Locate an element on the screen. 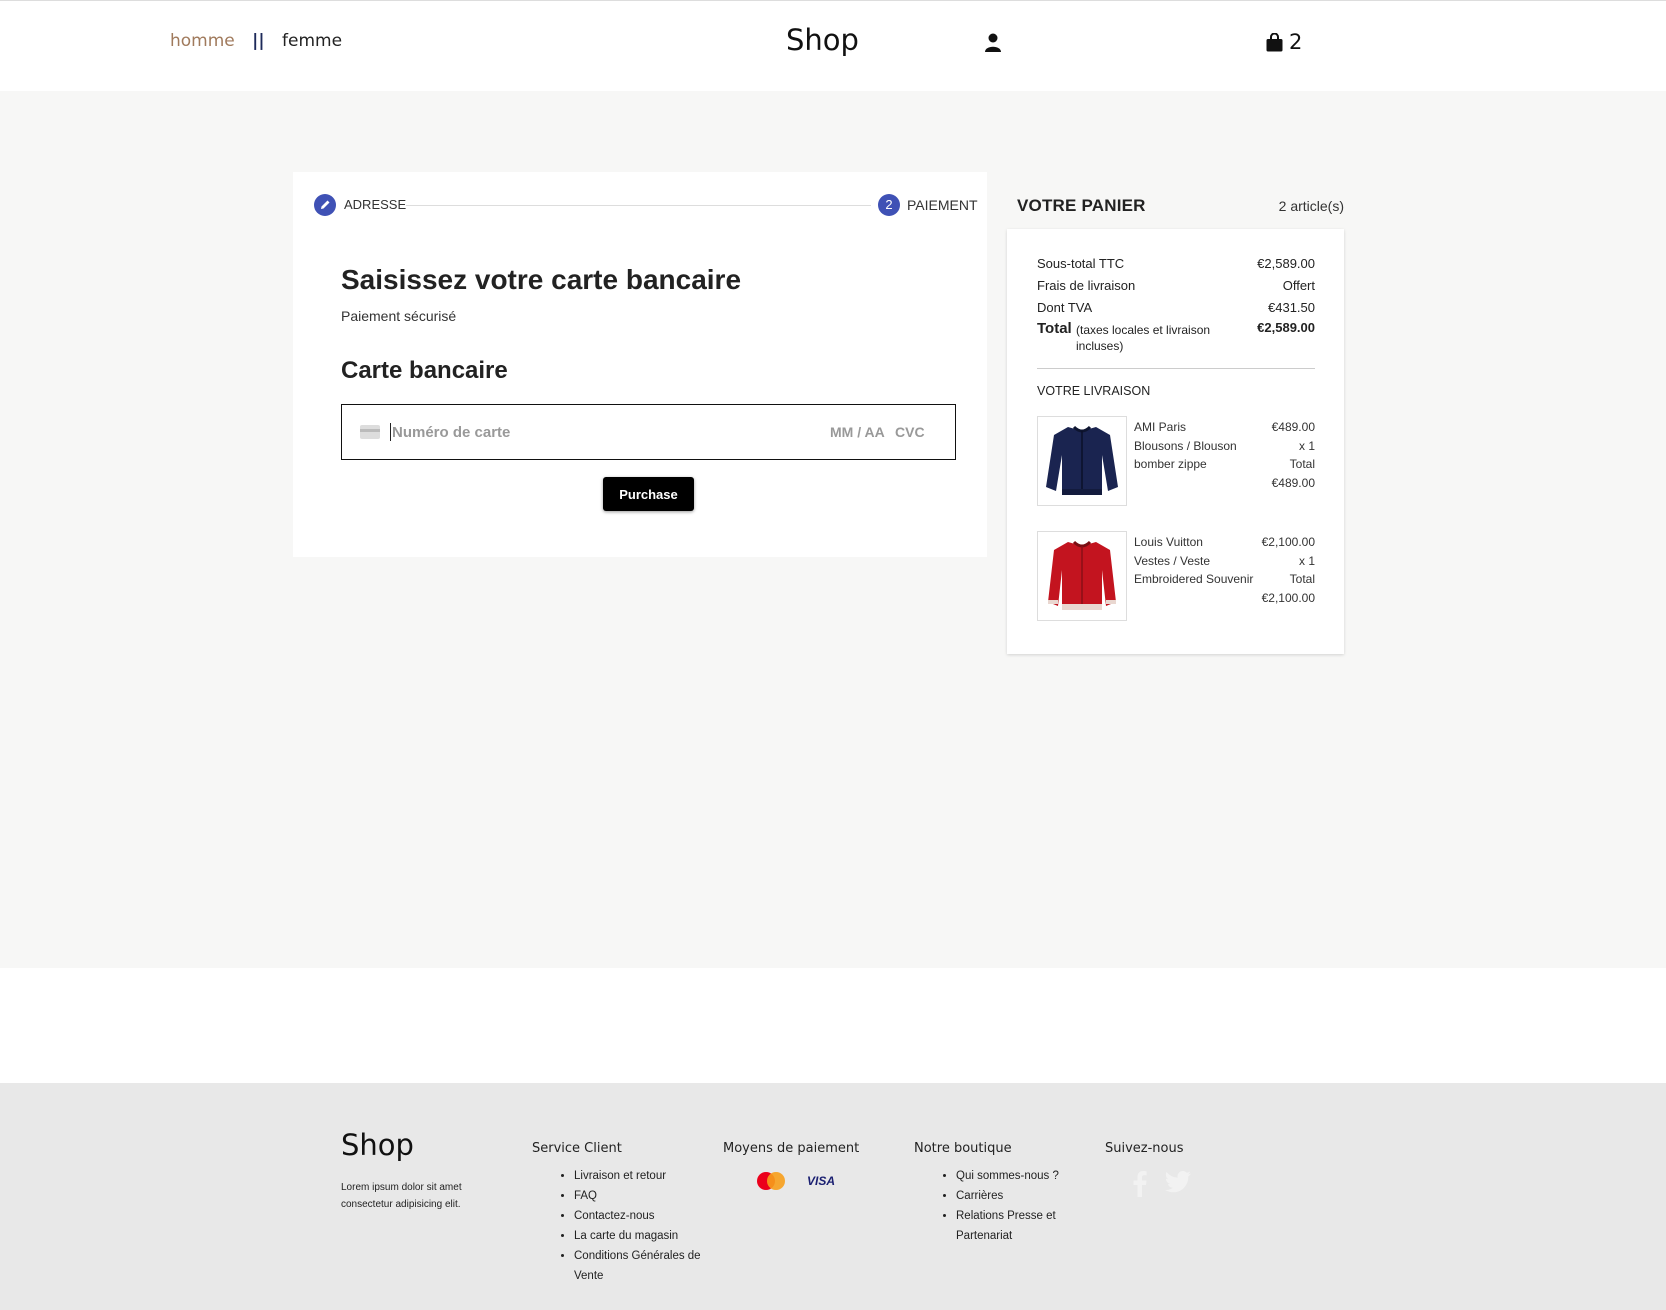 This screenshot has height=1310, width=1666. item-name: Embroidered Souvenir is located at coordinates (1194, 579).